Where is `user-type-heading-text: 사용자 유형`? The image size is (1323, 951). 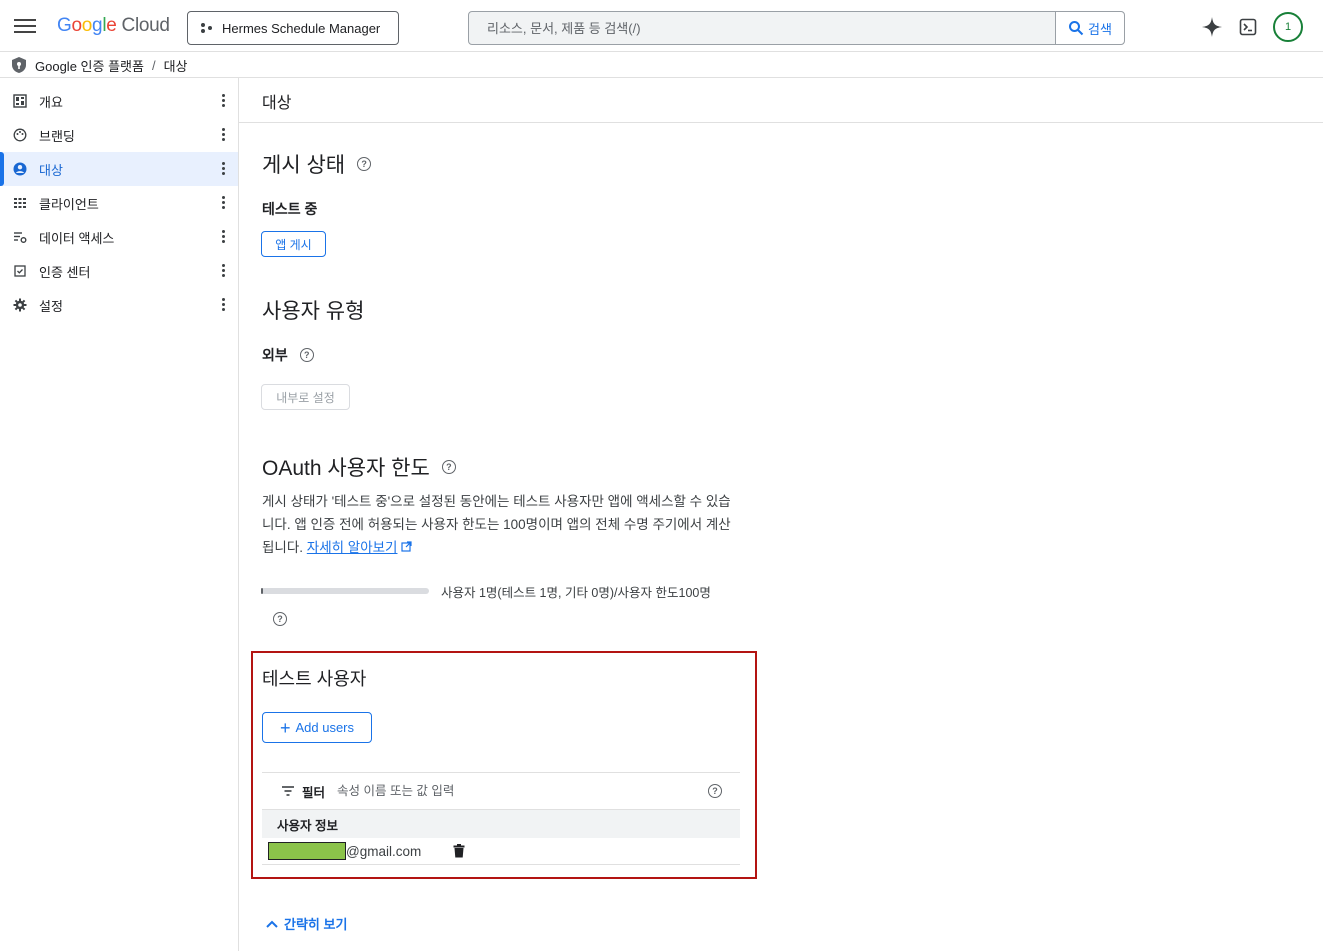 user-type-heading-text: 사용자 유형 is located at coordinates (313, 311).